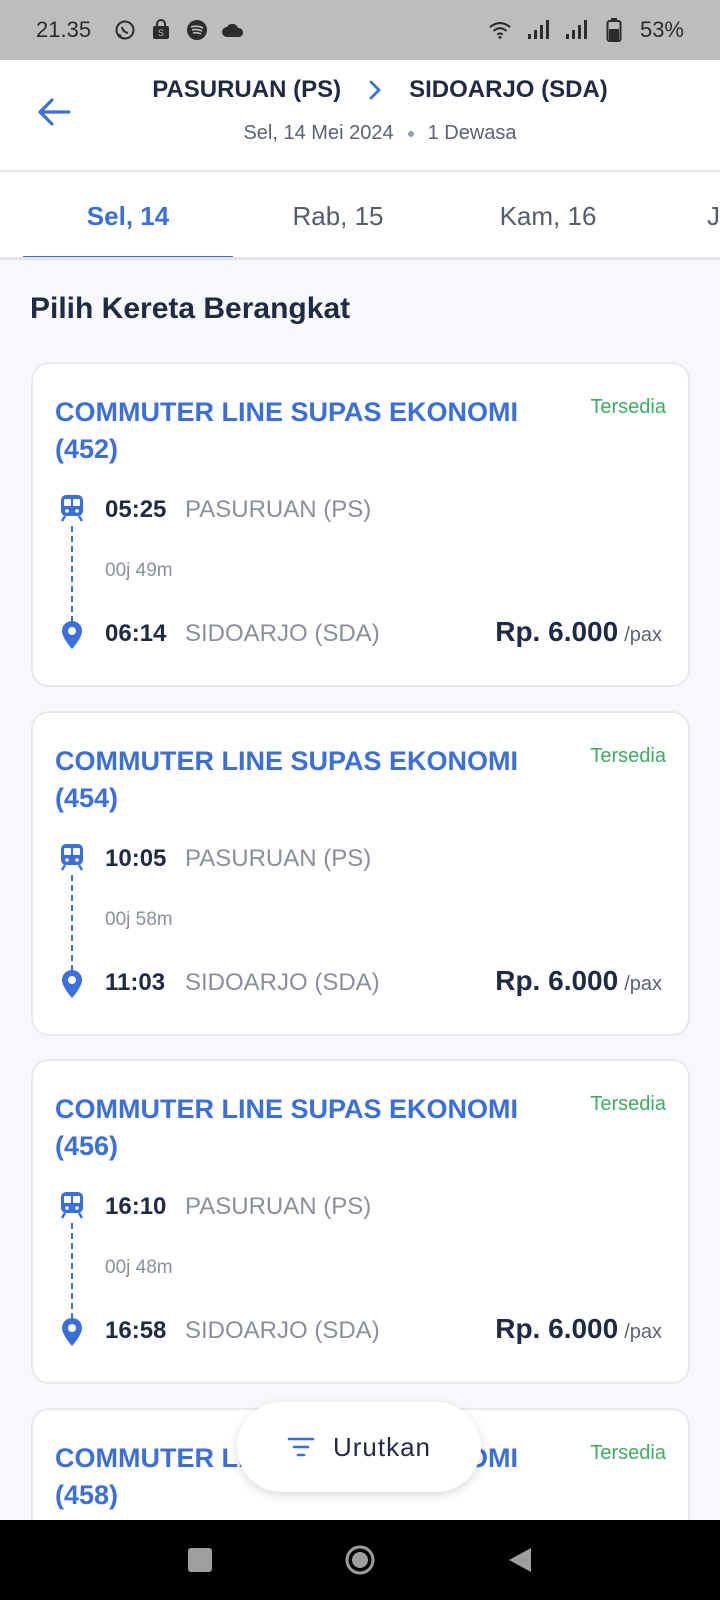  Describe the element at coordinates (136, 633) in the screenshot. I see `arrival-time: 06:14` at that location.